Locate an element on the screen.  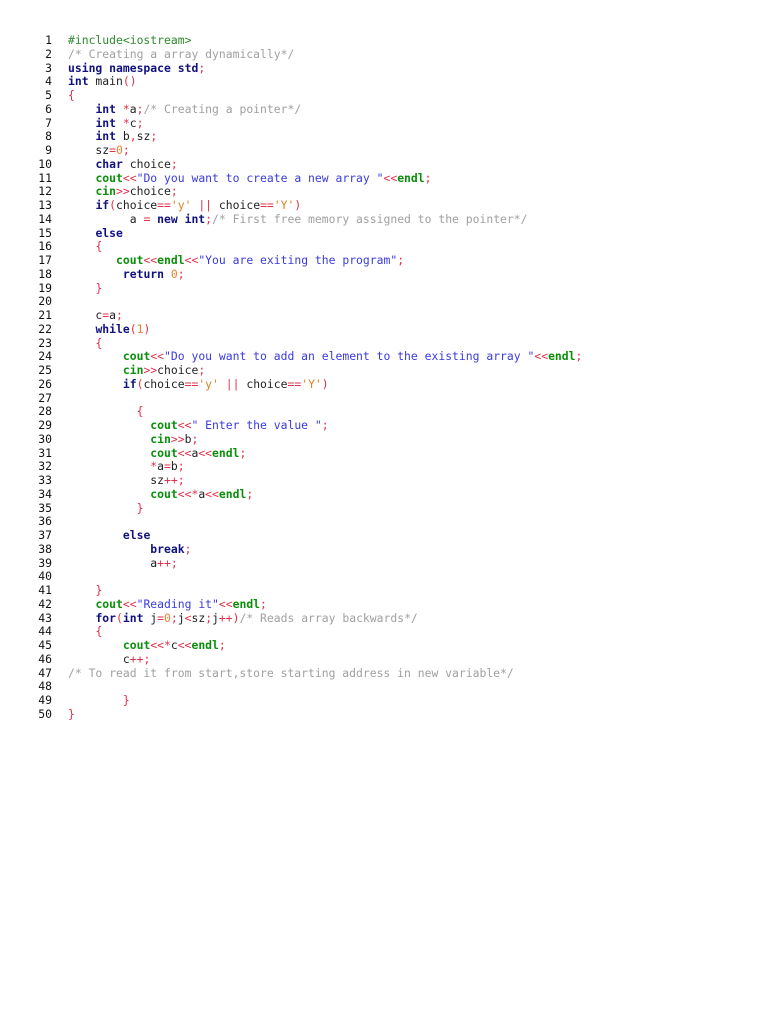
code-line: 50} is located at coordinates (395, 714).